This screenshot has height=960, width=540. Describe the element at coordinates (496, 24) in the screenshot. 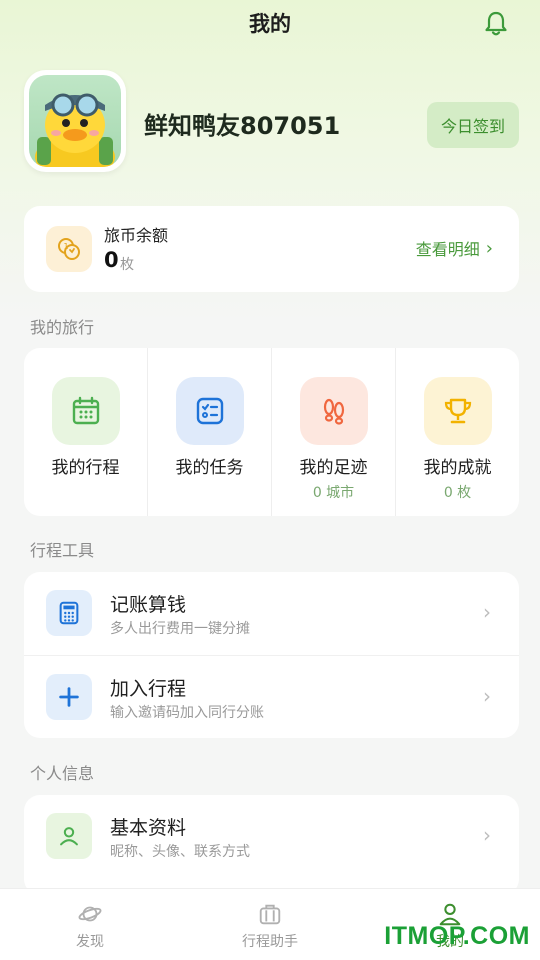

I see `bell-icon` at that location.